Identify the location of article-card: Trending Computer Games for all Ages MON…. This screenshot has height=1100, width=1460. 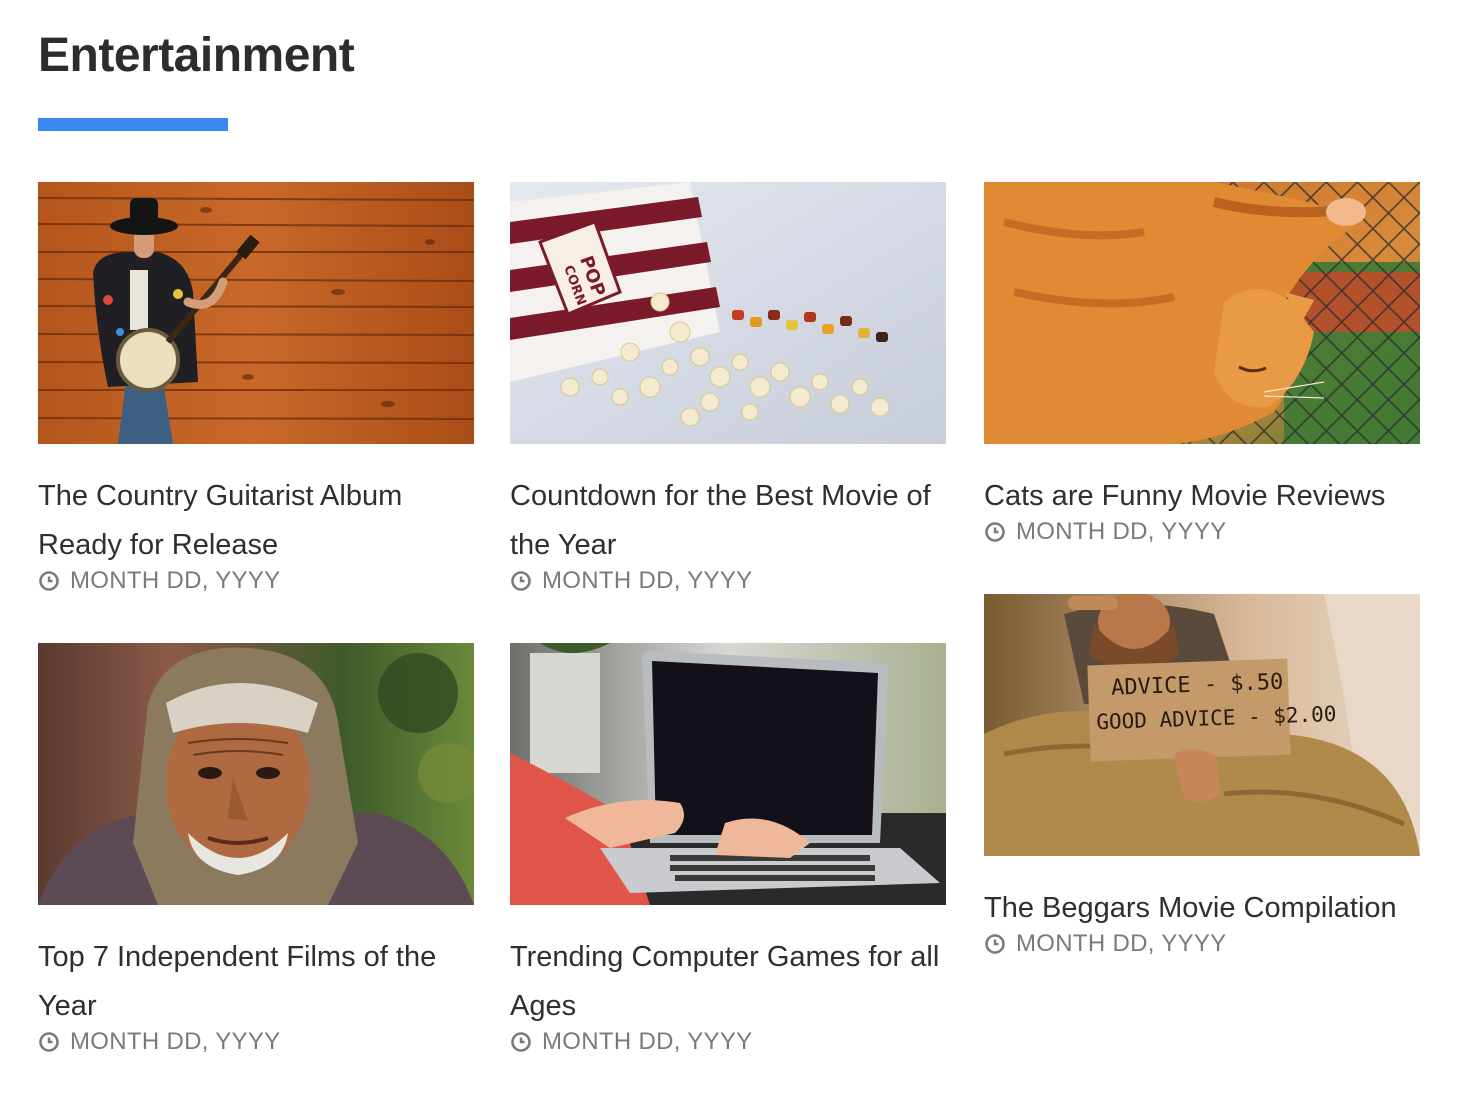
(728, 851).